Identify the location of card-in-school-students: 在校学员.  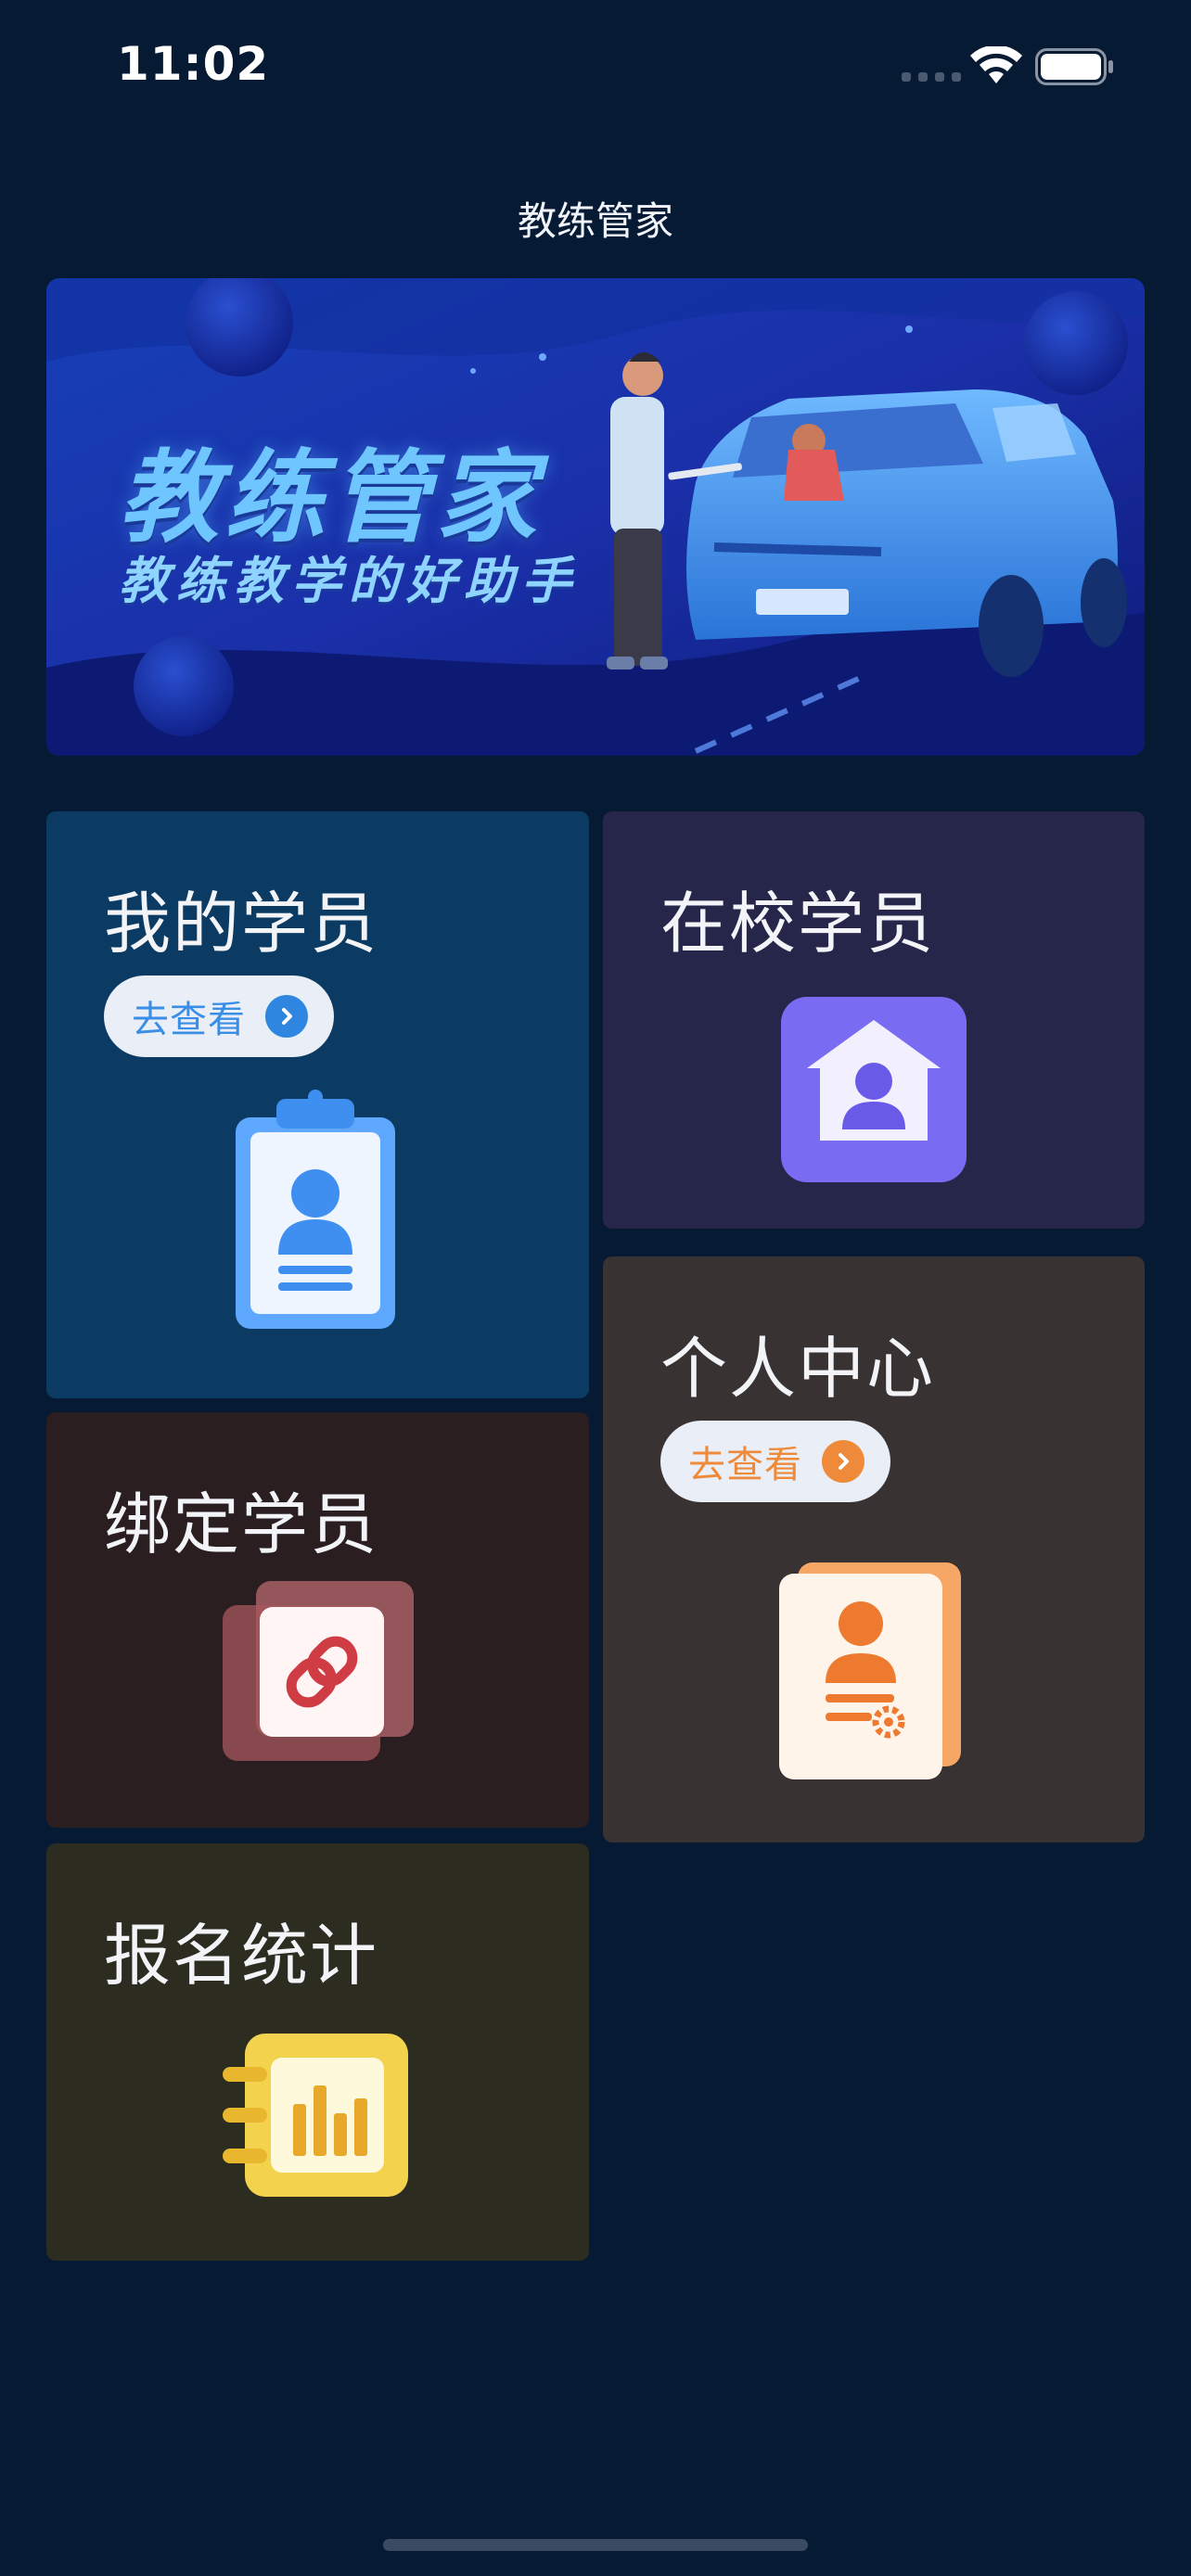
(874, 1020).